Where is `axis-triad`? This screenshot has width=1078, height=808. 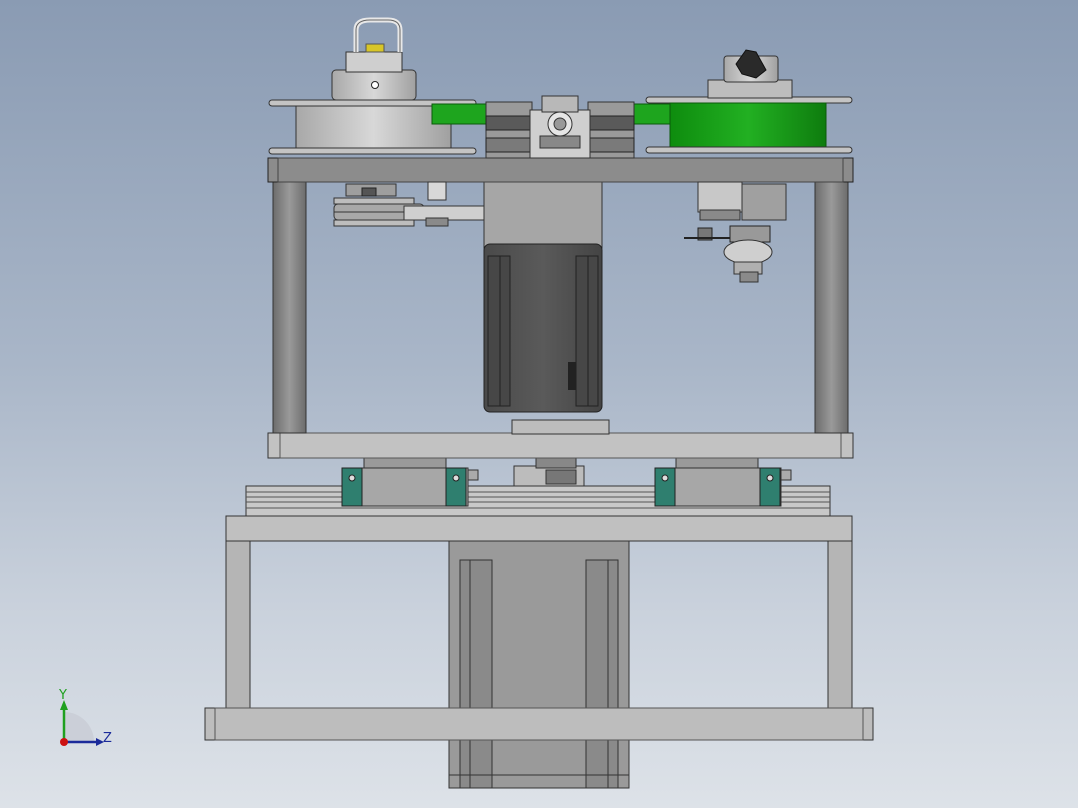
axis-triad is located at coordinates (82, 723).